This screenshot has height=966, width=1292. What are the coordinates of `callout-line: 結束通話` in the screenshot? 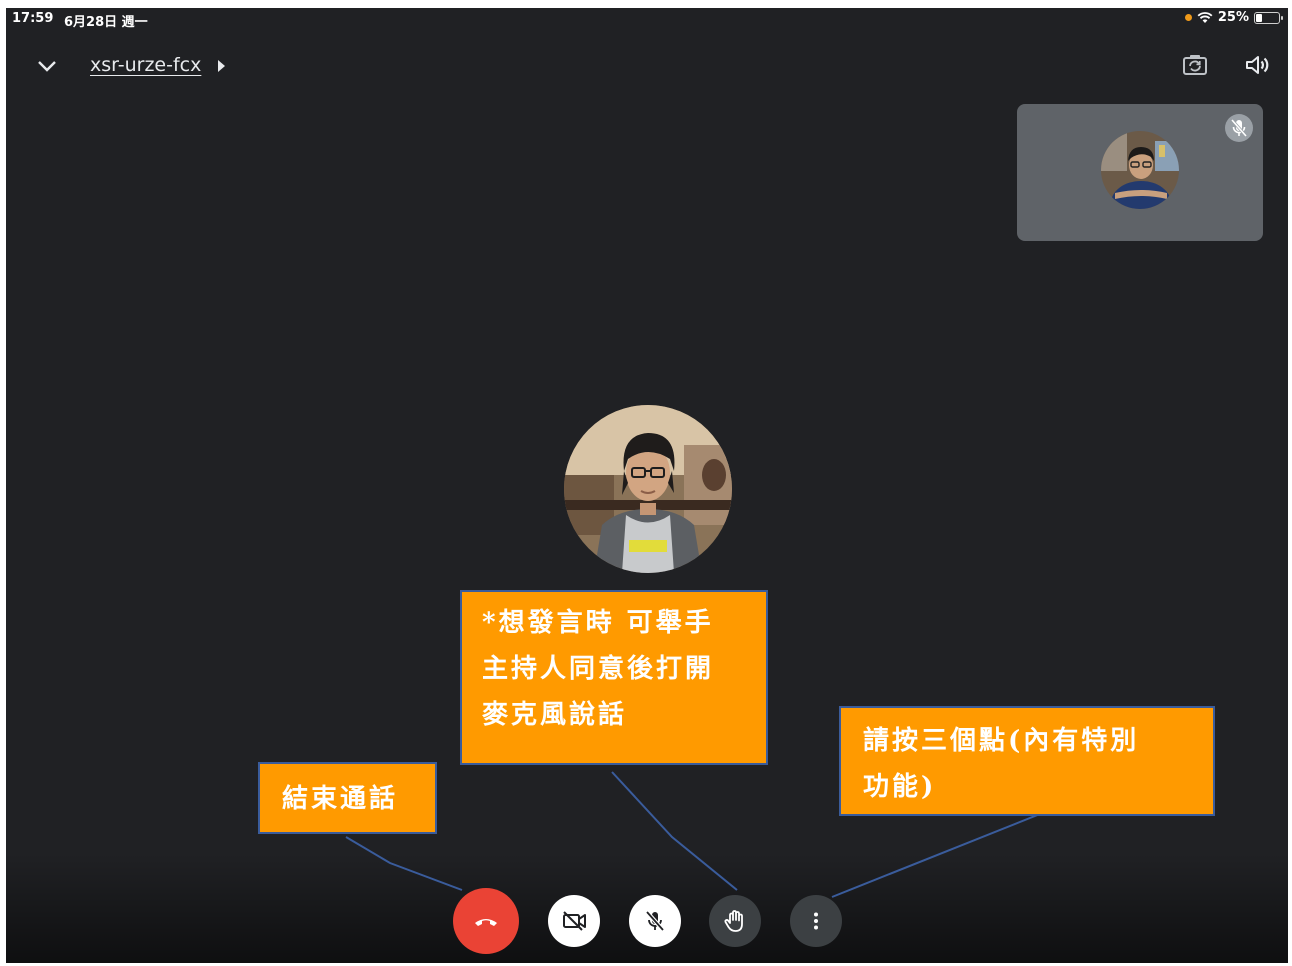 It's located at (340, 799).